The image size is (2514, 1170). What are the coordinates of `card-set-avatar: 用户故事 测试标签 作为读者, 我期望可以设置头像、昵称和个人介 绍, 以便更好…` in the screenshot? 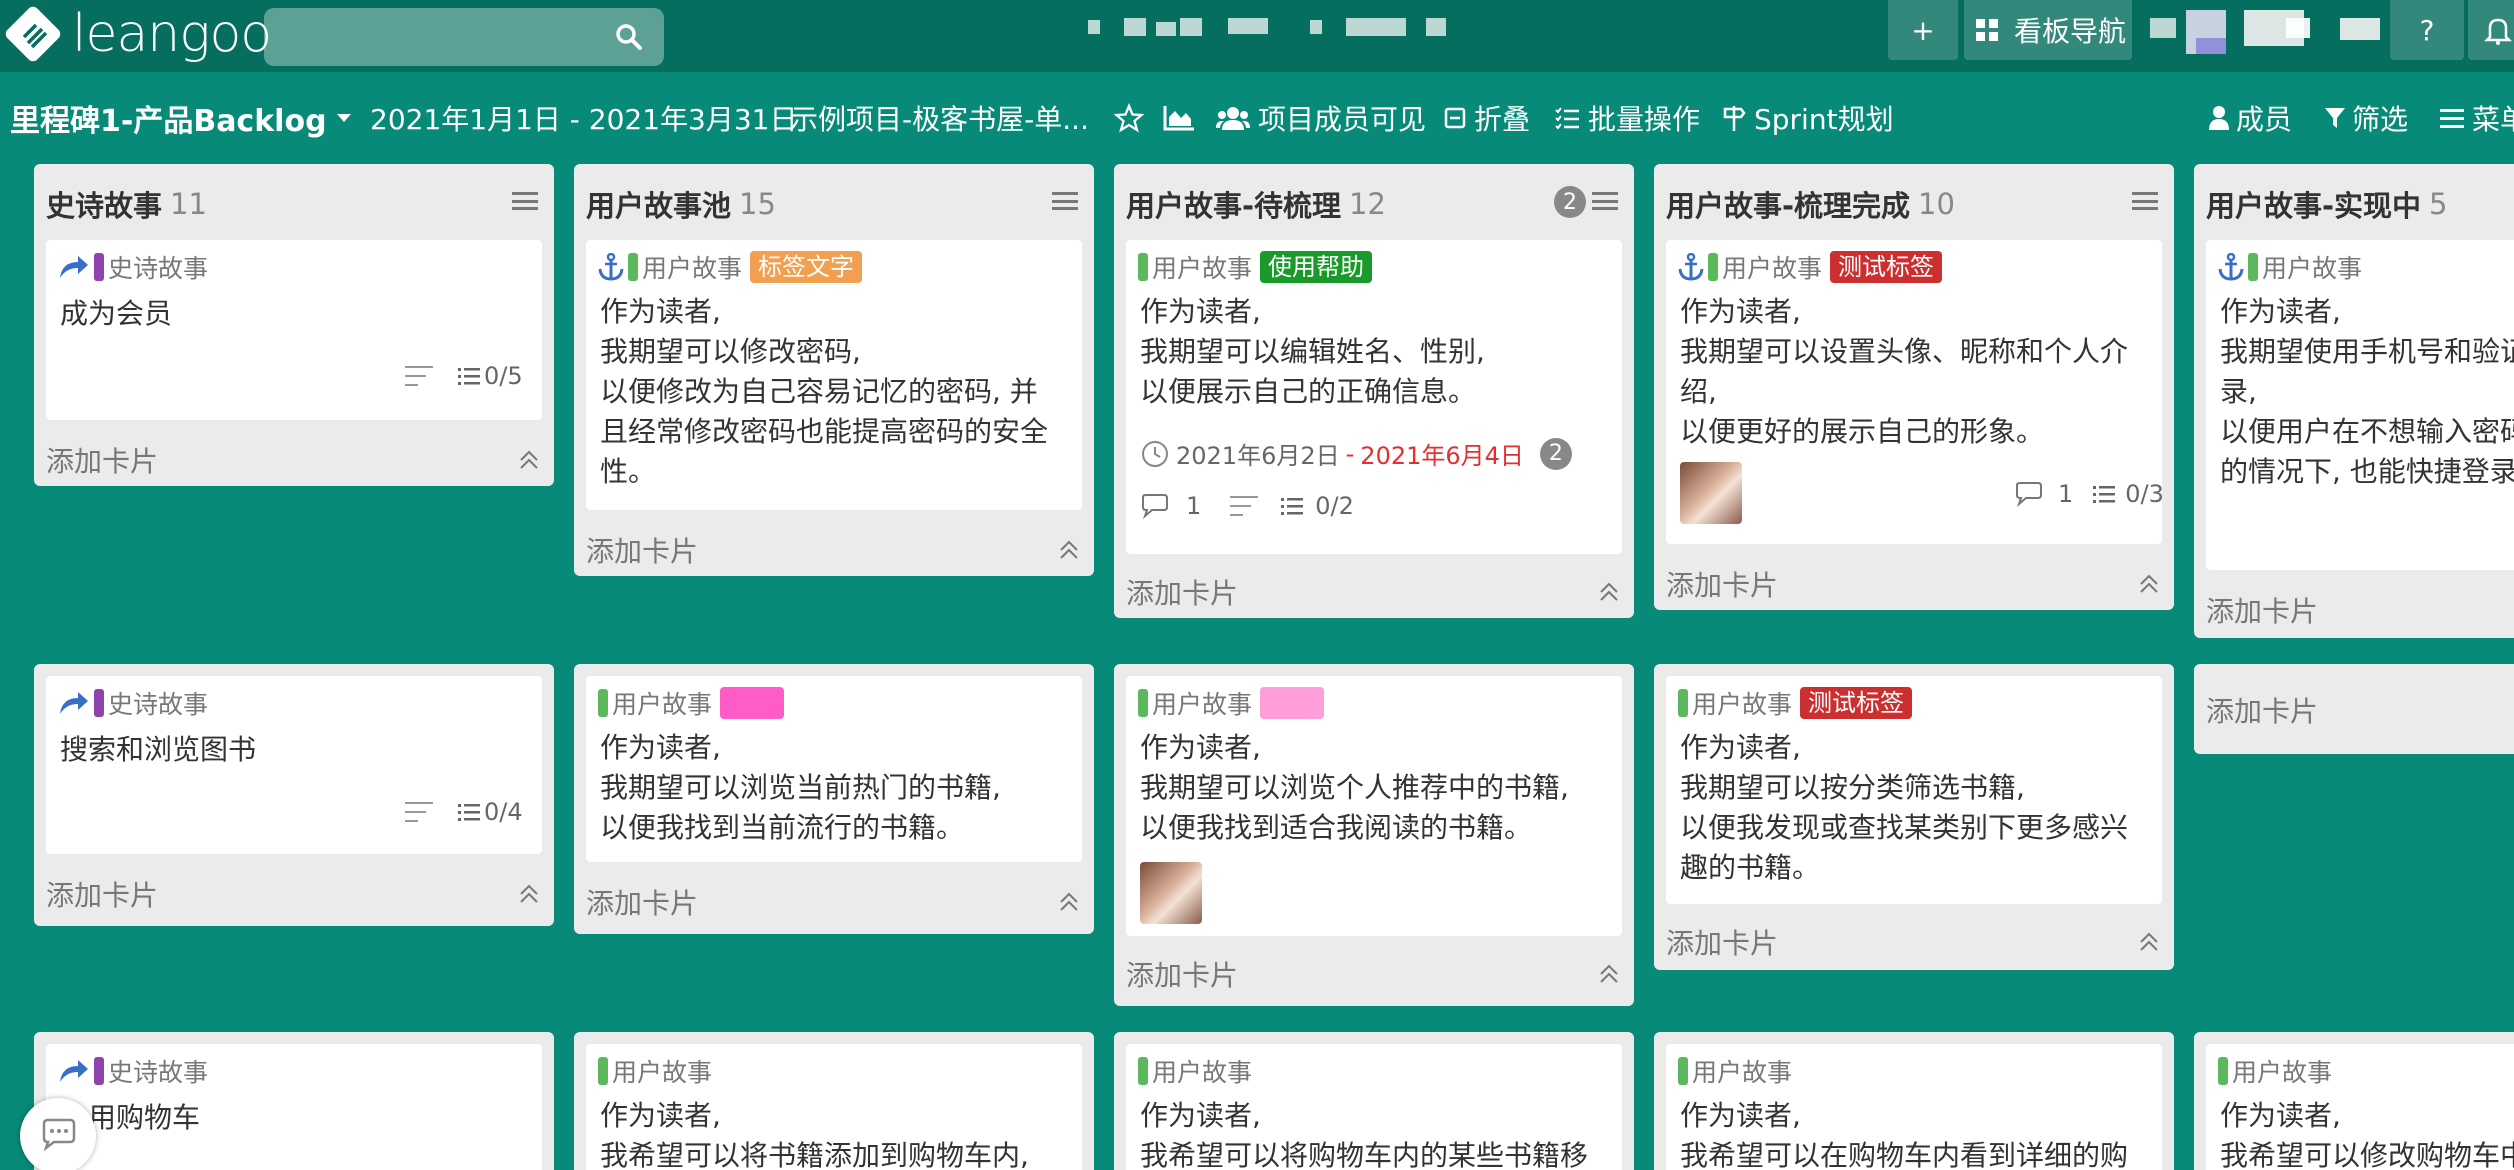 It's located at (1915, 392).